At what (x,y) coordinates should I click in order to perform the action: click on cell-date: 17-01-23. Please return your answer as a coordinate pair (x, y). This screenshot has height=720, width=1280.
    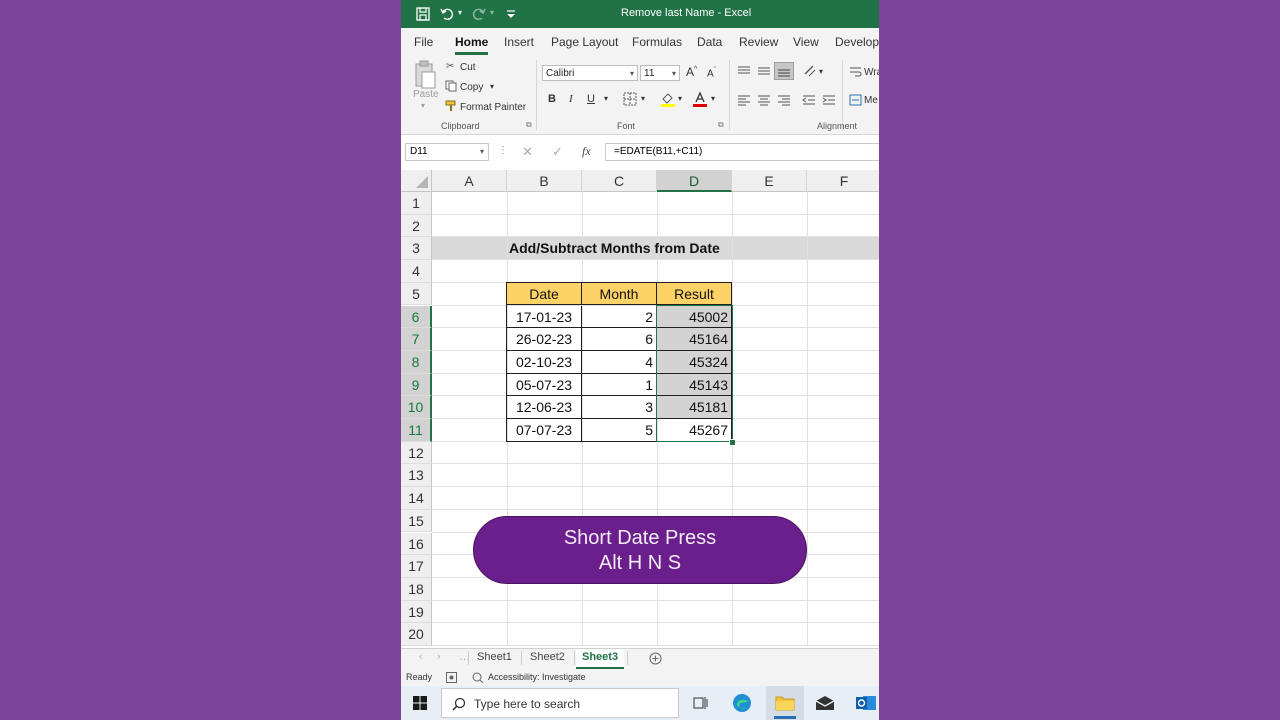
    Looking at the image, I should click on (544, 317).